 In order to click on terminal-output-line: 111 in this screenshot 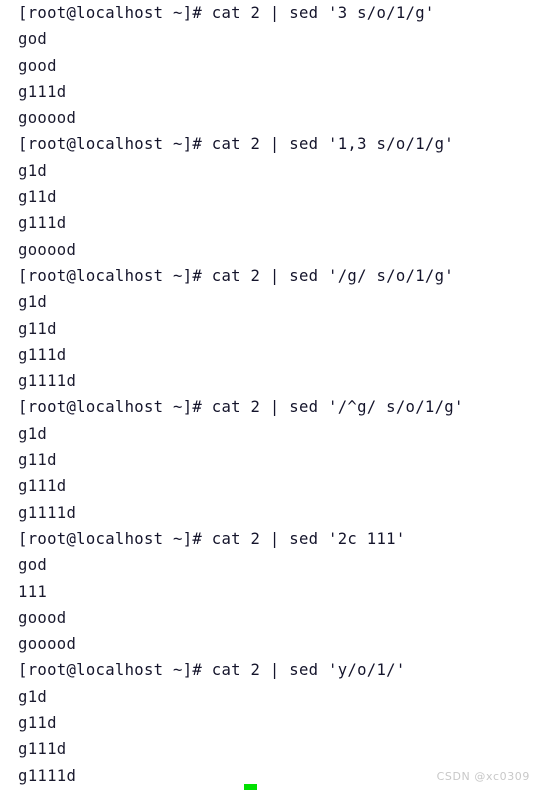, I will do `click(33, 591)`.